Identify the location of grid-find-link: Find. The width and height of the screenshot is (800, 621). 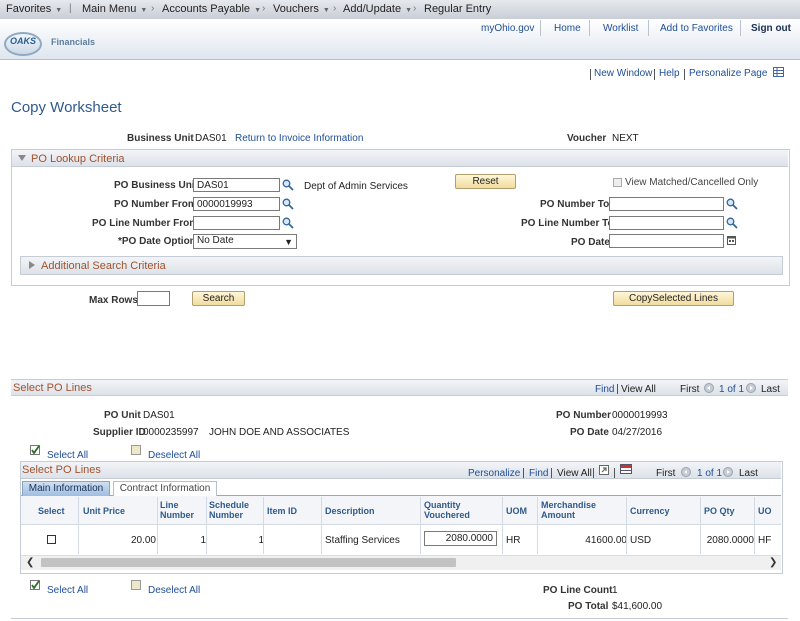
(538, 473).